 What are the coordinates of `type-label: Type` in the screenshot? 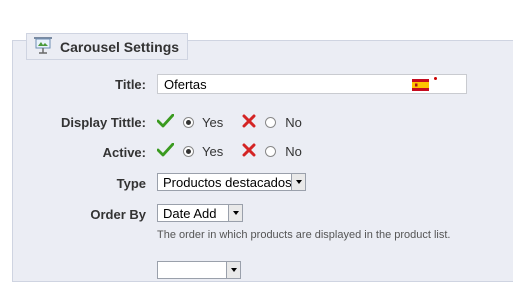 It's located at (131, 183).